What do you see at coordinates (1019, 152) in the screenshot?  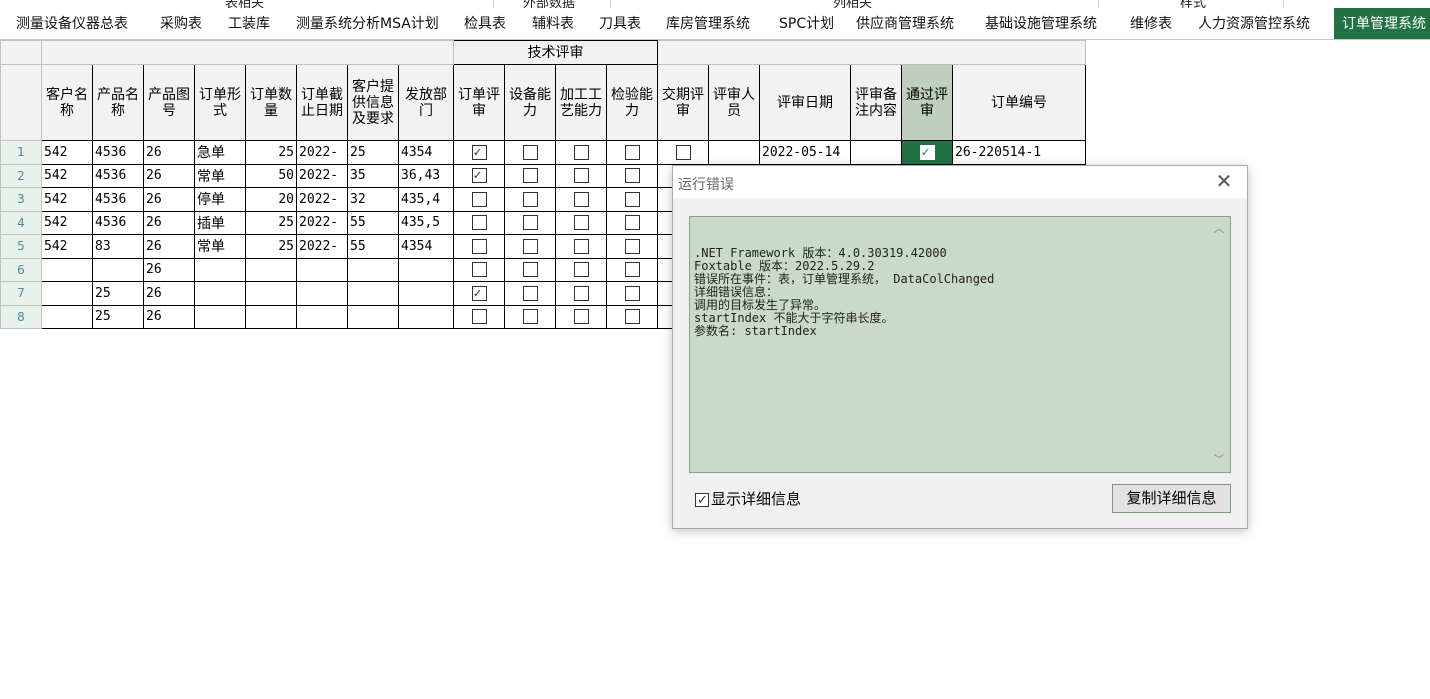 I see `cell-order-no: 26-220514-1` at bounding box center [1019, 152].